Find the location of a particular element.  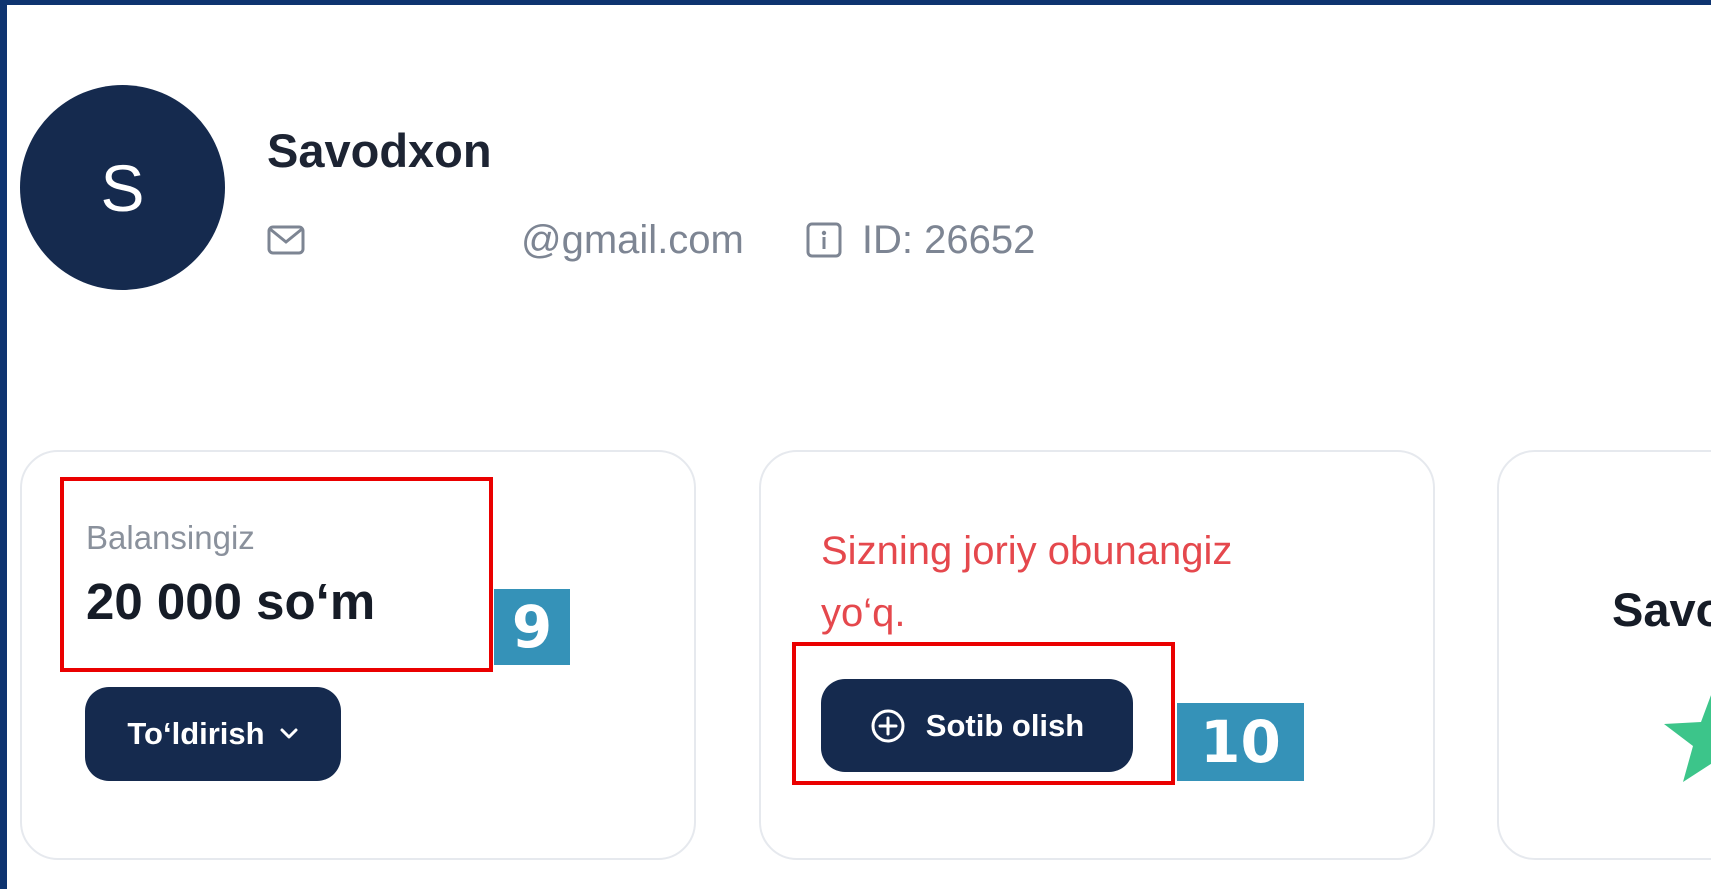

subscription-status: Sizning joriy obunangiz yo‘q. is located at coordinates (1027, 582).